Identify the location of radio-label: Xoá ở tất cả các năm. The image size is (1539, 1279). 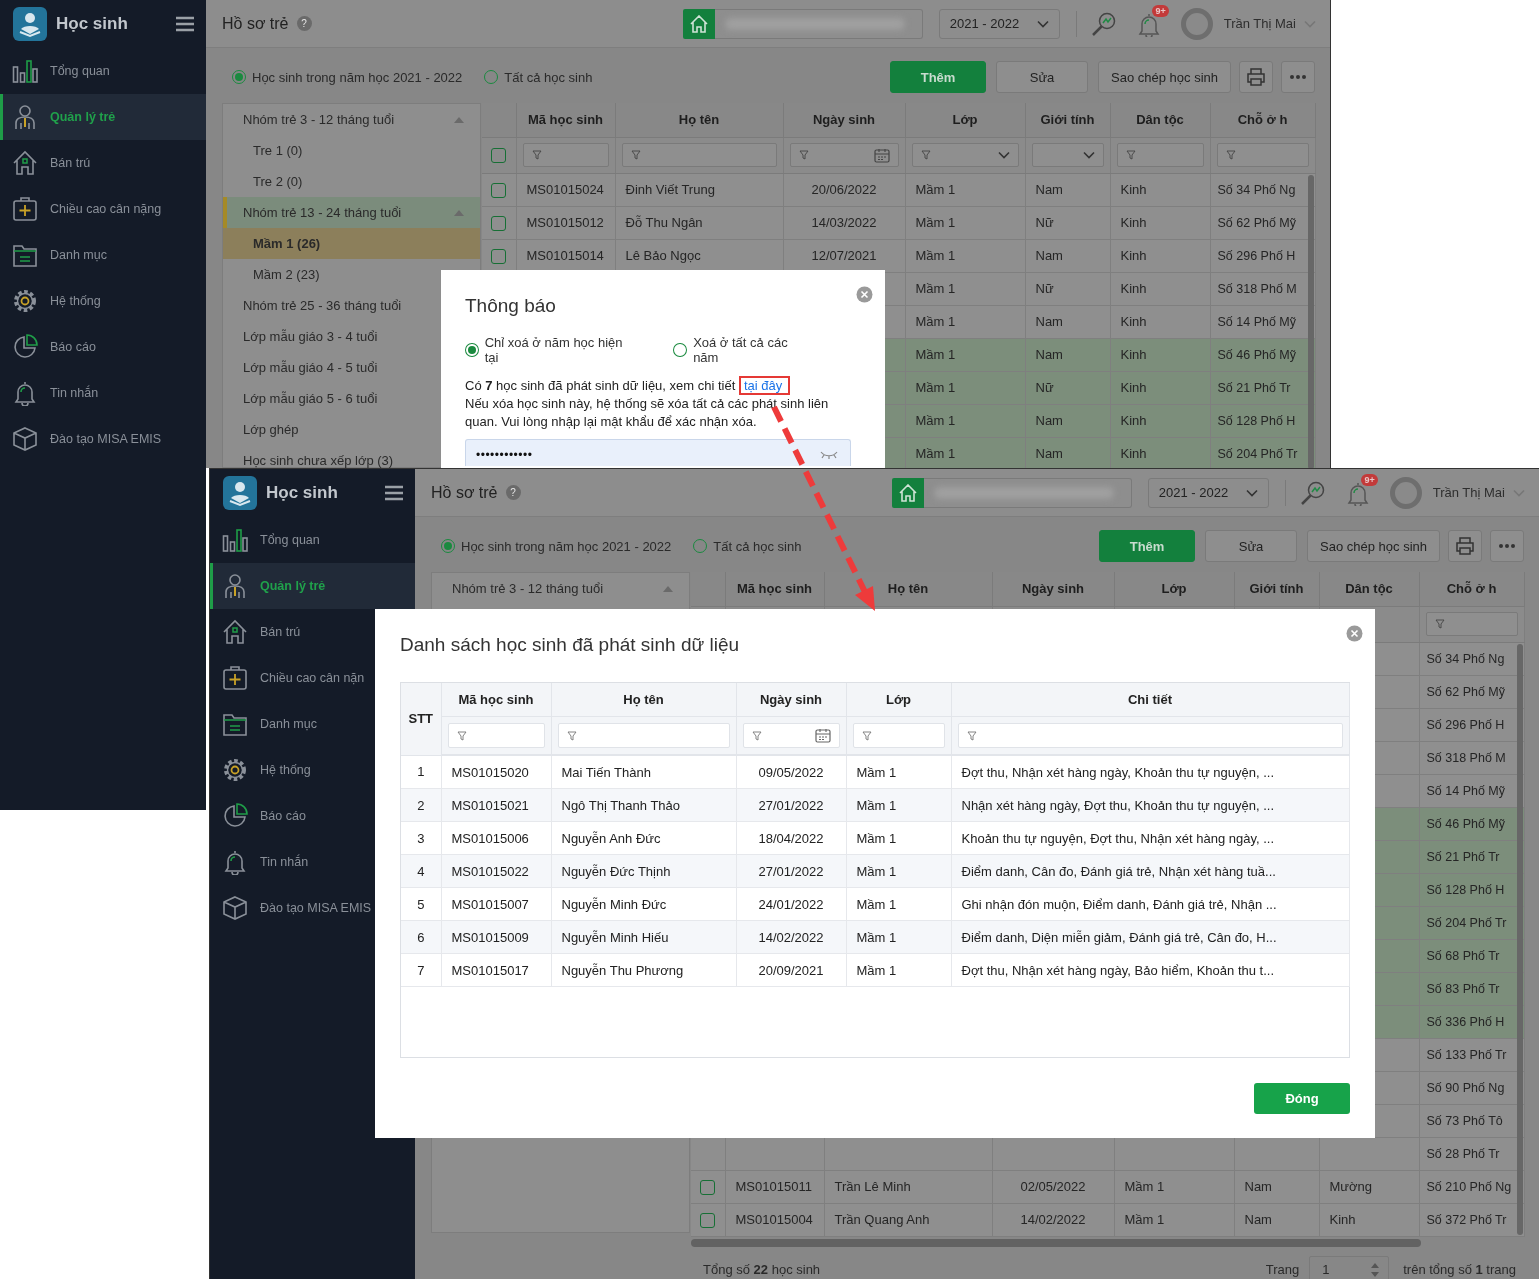
(741, 350).